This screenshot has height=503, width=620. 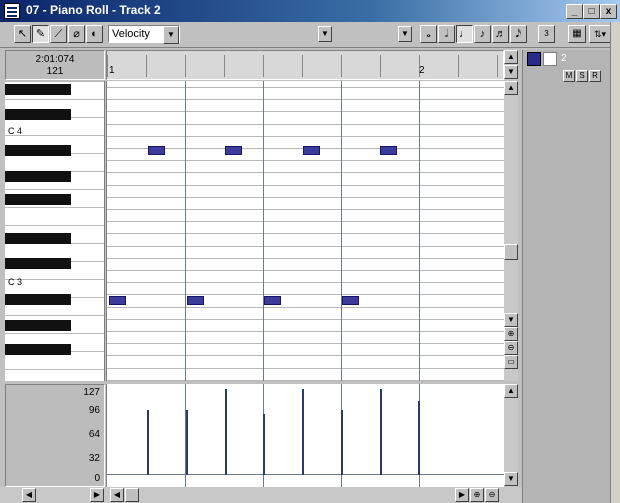 I want to click on key-label-c3: C 3, so click(x=15, y=282).